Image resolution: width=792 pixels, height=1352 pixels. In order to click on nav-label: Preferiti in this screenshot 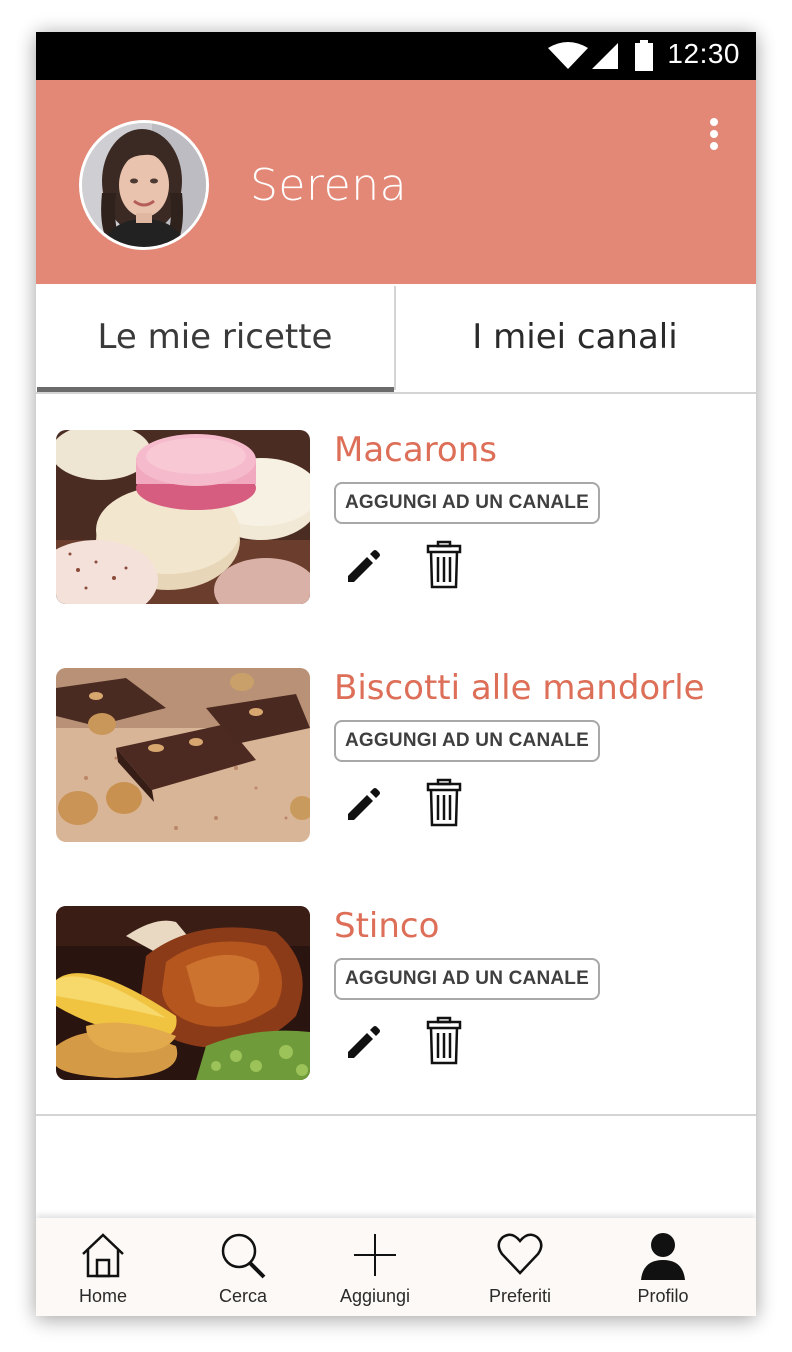, I will do `click(519, 1296)`.